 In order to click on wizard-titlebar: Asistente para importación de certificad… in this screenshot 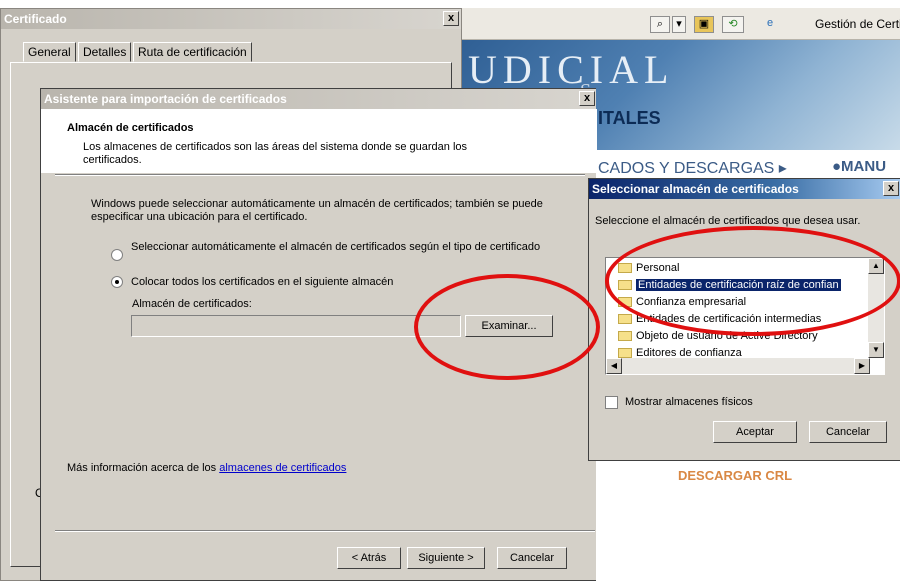, I will do `click(318, 99)`.